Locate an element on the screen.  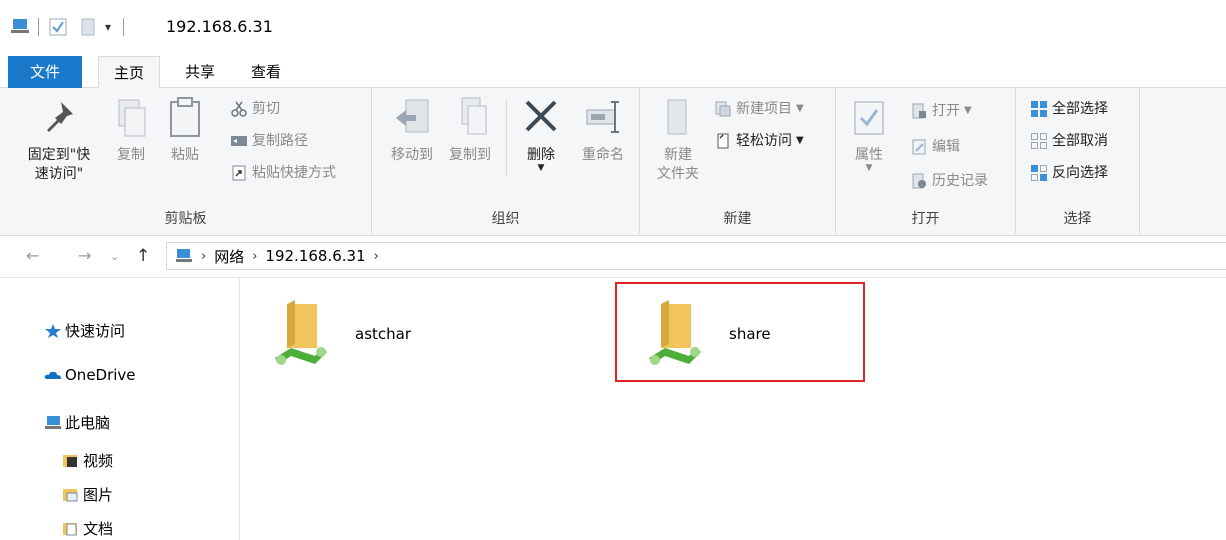
delete-button: 删除 ▼ is located at coordinates (541, 134).